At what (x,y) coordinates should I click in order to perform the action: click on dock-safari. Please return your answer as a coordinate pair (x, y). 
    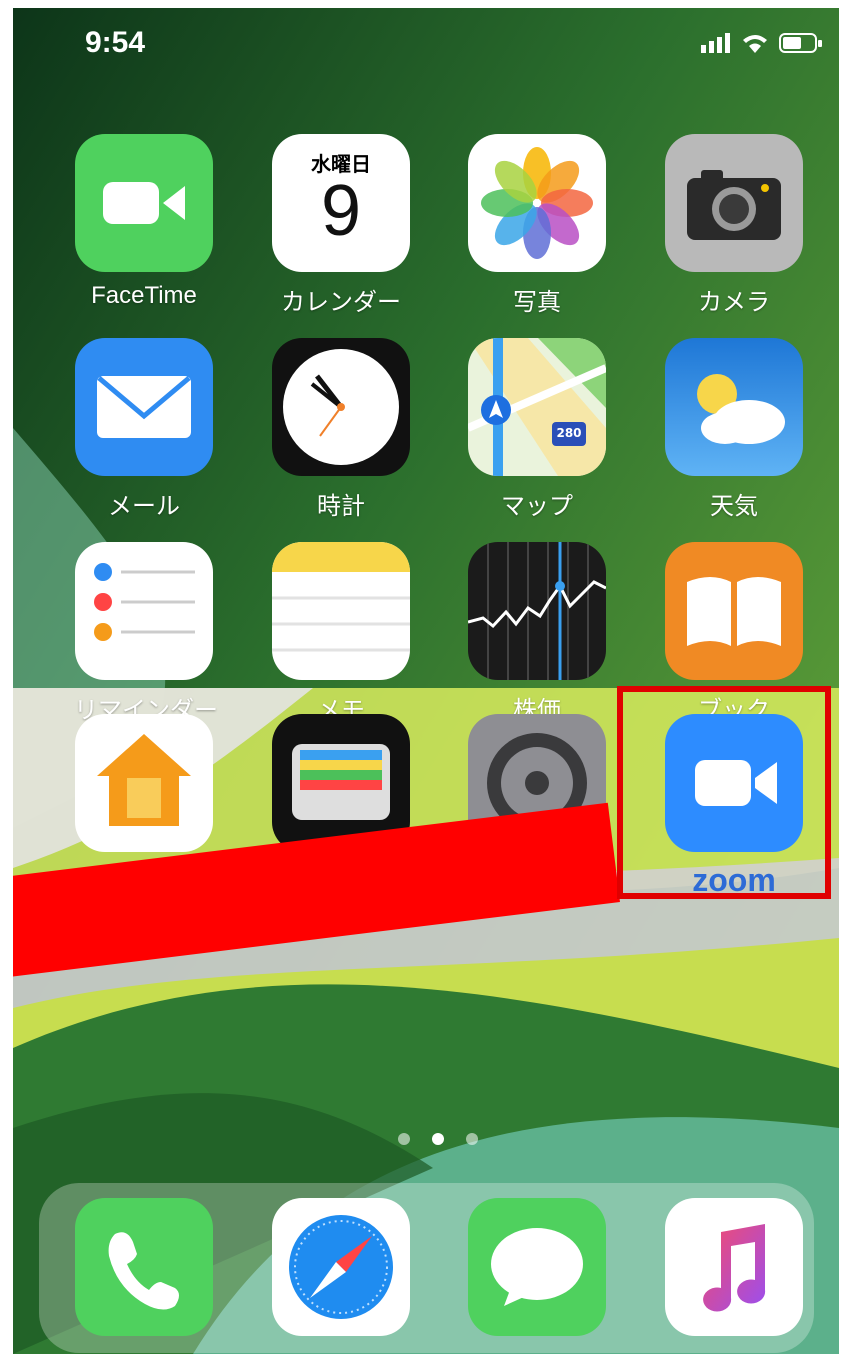
    Looking at the image, I should click on (341, 1267).